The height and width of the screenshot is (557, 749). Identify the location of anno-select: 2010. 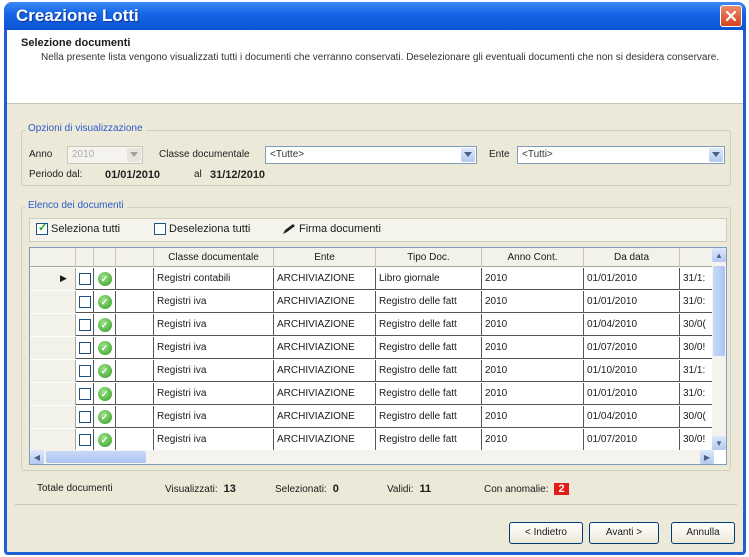
(105, 155).